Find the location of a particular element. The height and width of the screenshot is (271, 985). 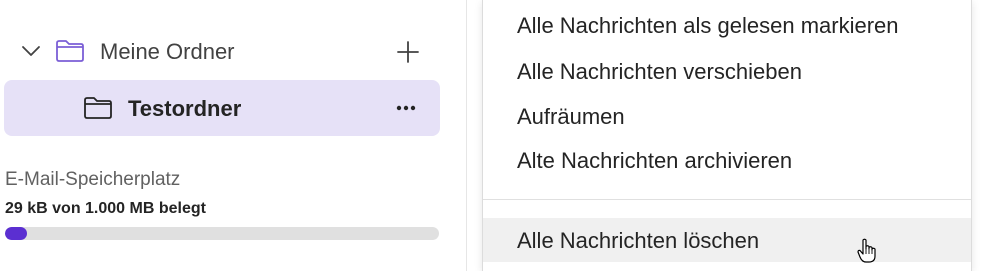

folder-label: Meine Ordner is located at coordinates (167, 51).